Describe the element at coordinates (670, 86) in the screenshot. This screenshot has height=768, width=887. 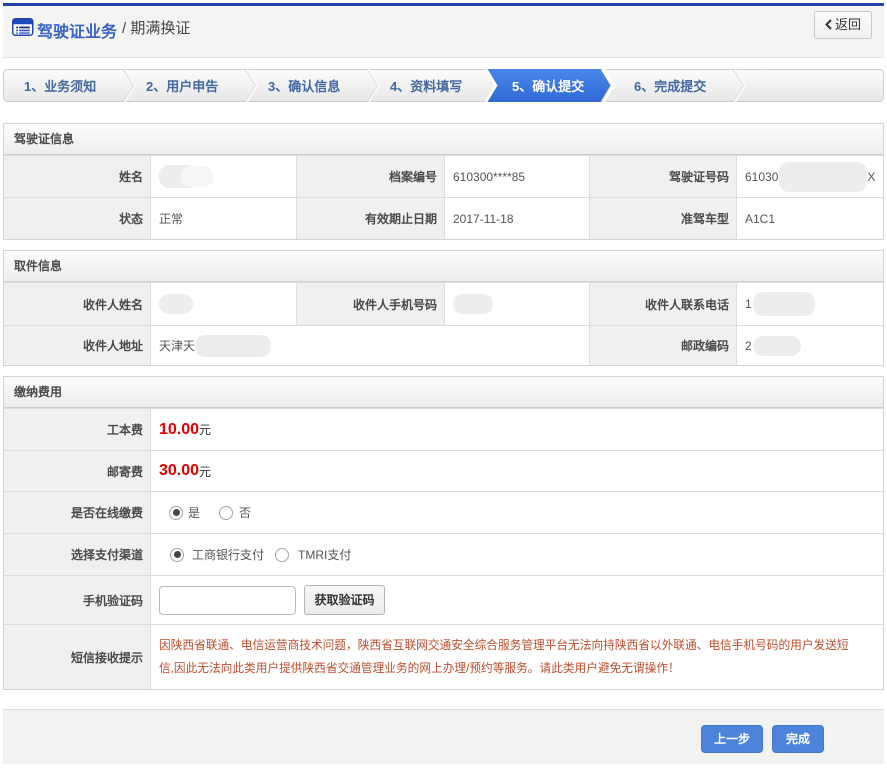
I see `svg-text: 6、完成提交` at that location.